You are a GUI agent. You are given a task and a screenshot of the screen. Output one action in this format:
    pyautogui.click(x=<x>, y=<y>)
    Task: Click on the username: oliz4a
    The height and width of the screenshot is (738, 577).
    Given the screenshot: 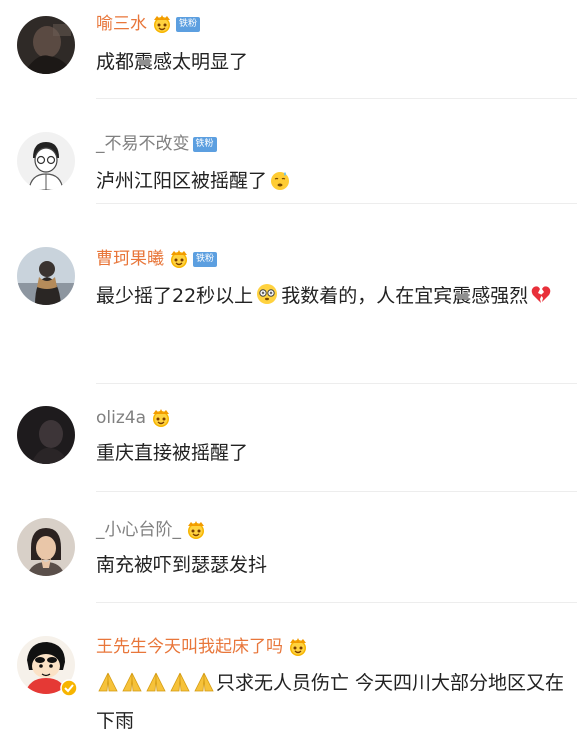 What is the action you would take?
    pyautogui.click(x=121, y=418)
    